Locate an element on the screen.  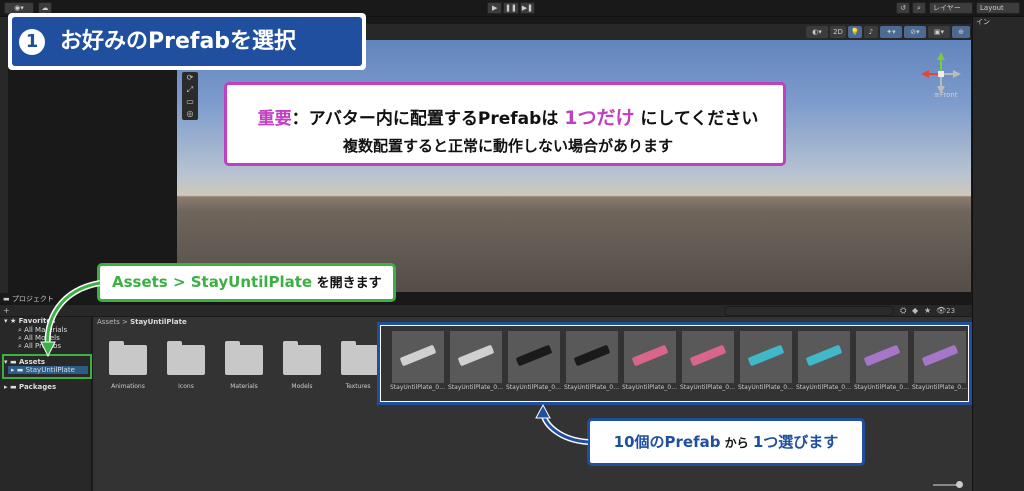
green-arrowhead is located at coordinates (48, 349).